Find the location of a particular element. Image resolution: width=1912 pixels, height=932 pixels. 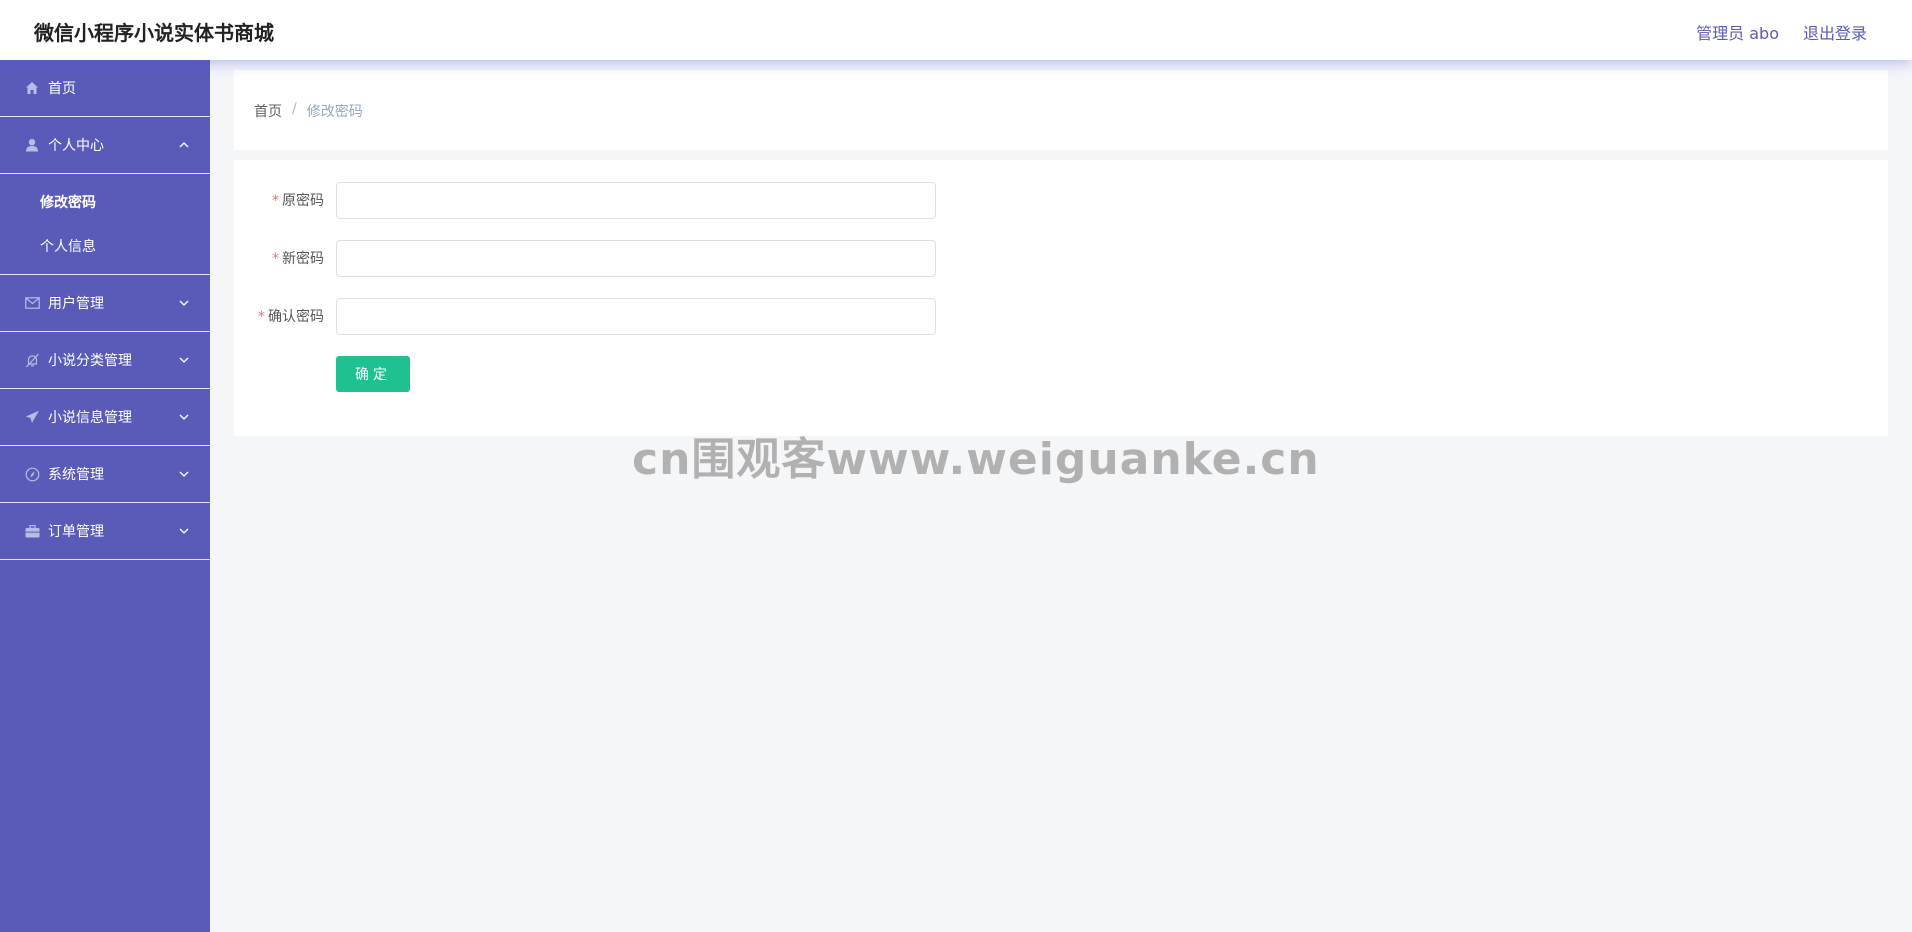

form-row-confirm-password: * 确认密码 is located at coordinates (734, 317).